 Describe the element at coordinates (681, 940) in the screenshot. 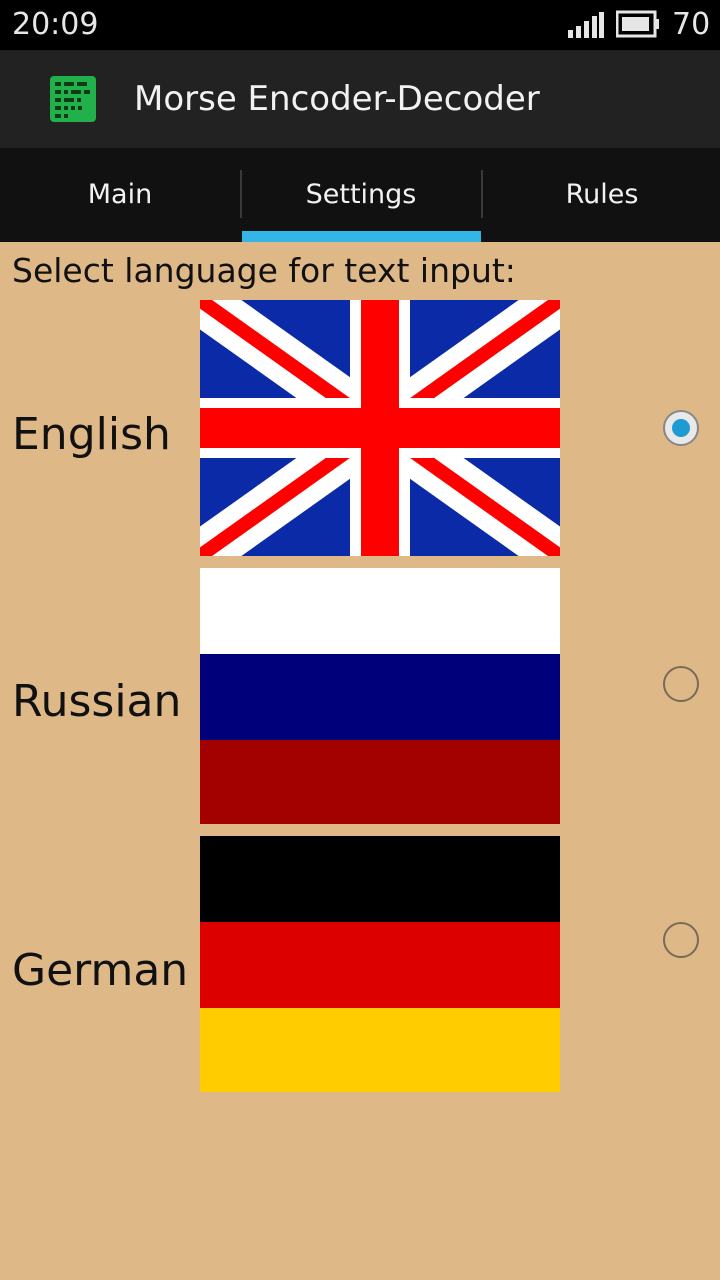

I see `german-radio-button` at that location.